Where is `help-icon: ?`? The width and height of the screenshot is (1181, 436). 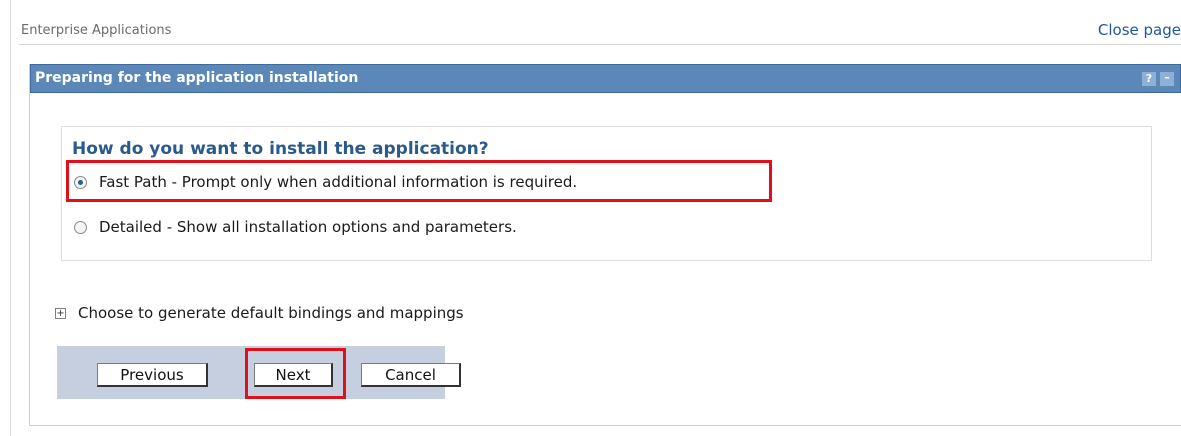
help-icon: ? is located at coordinates (1149, 79).